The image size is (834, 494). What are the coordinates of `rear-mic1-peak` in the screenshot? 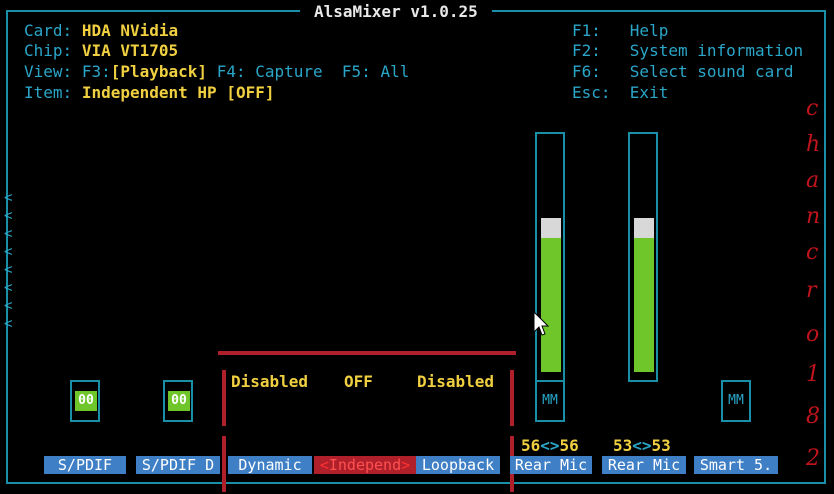 It's located at (551, 228).